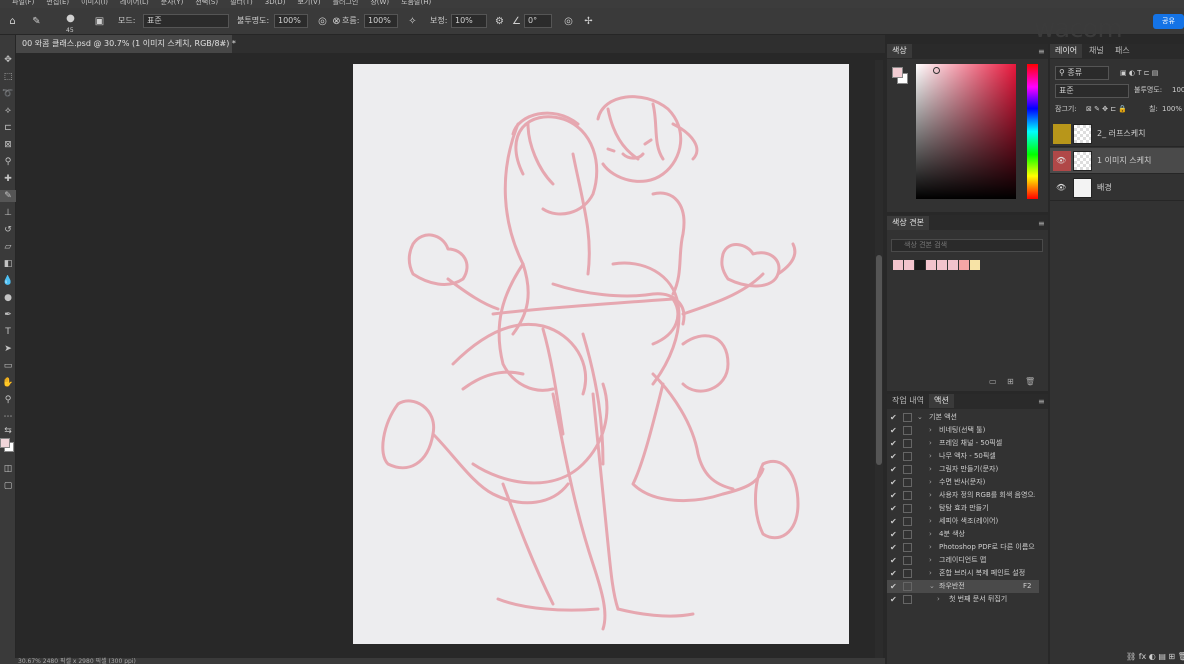  What do you see at coordinates (8, 298) in the screenshot?
I see `dodge-tool-icon: ●` at bounding box center [8, 298].